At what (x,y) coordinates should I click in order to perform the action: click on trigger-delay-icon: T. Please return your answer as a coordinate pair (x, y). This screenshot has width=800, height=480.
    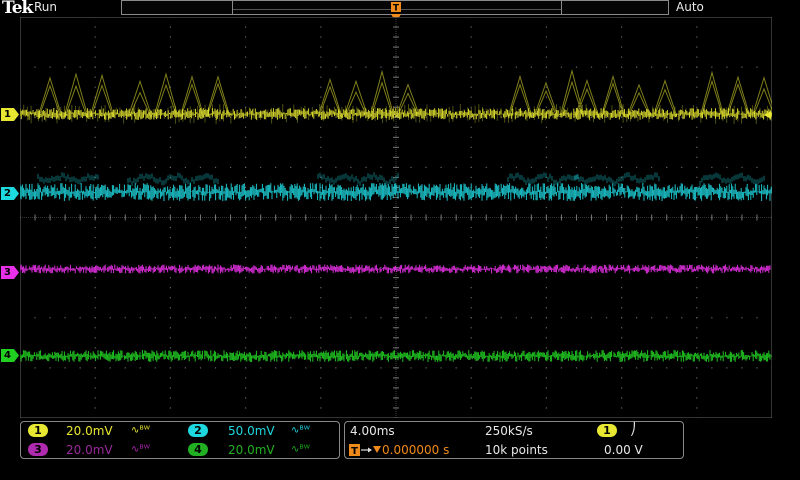
    Looking at the image, I should click on (365, 450).